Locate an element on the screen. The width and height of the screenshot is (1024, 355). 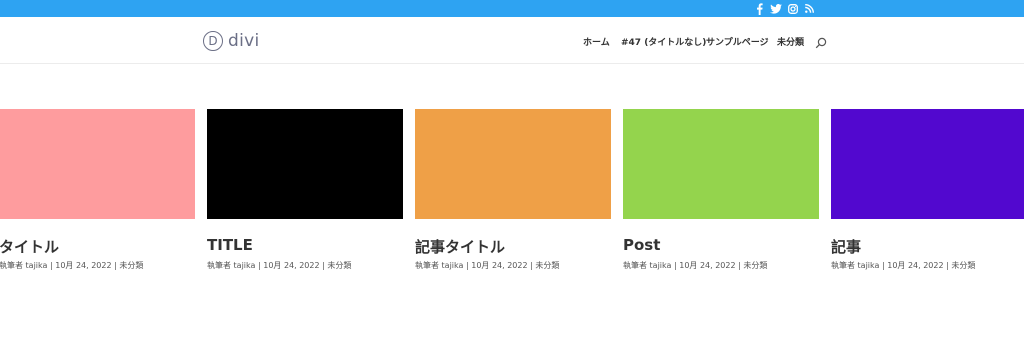
instagram-icon is located at coordinates (792, 8).